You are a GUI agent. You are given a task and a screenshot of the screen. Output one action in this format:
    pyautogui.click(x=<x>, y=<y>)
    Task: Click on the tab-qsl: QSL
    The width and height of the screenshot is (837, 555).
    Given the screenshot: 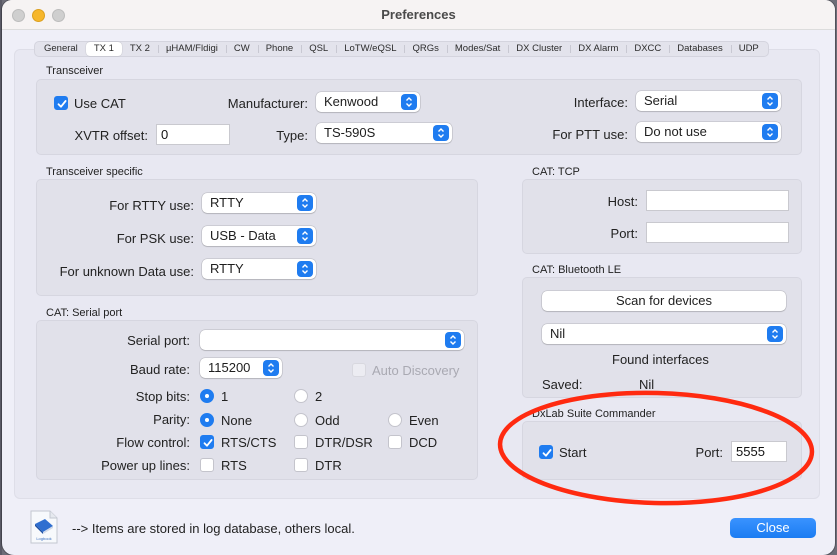 What is the action you would take?
    pyautogui.click(x=318, y=49)
    